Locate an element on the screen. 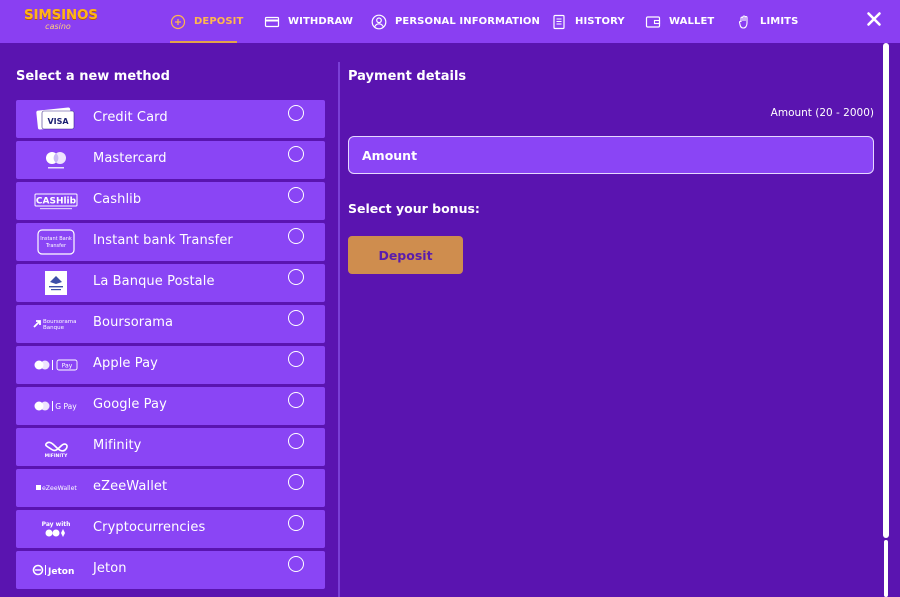 The height and width of the screenshot is (597, 900). method-label: Mastercard is located at coordinates (130, 158).